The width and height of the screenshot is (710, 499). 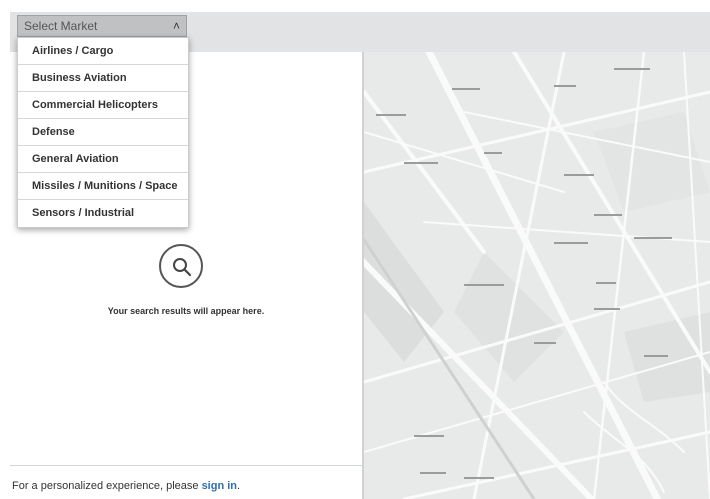 What do you see at coordinates (103, 186) in the screenshot?
I see `market-option-missiles-munitions-space: Missiles / Munitions / Space` at bounding box center [103, 186].